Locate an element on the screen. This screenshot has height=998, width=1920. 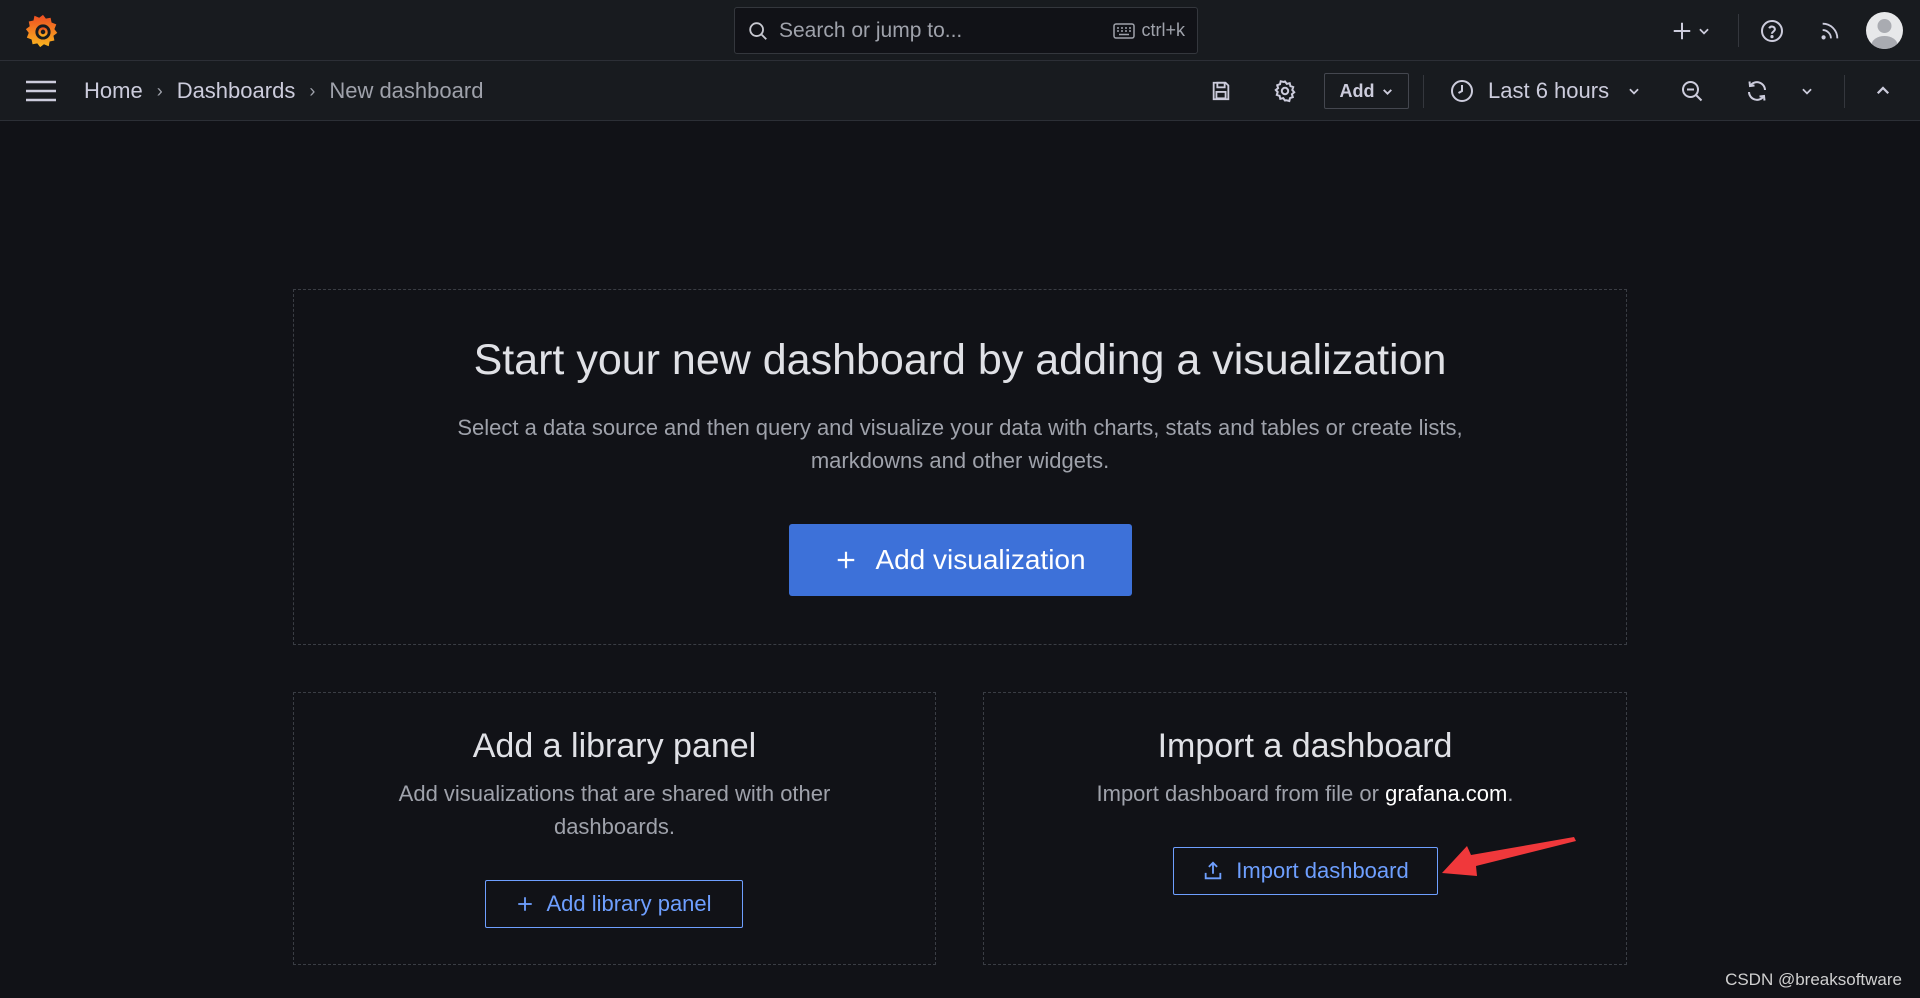
add-visualization-label: Add visualization is located at coordinates (980, 559).